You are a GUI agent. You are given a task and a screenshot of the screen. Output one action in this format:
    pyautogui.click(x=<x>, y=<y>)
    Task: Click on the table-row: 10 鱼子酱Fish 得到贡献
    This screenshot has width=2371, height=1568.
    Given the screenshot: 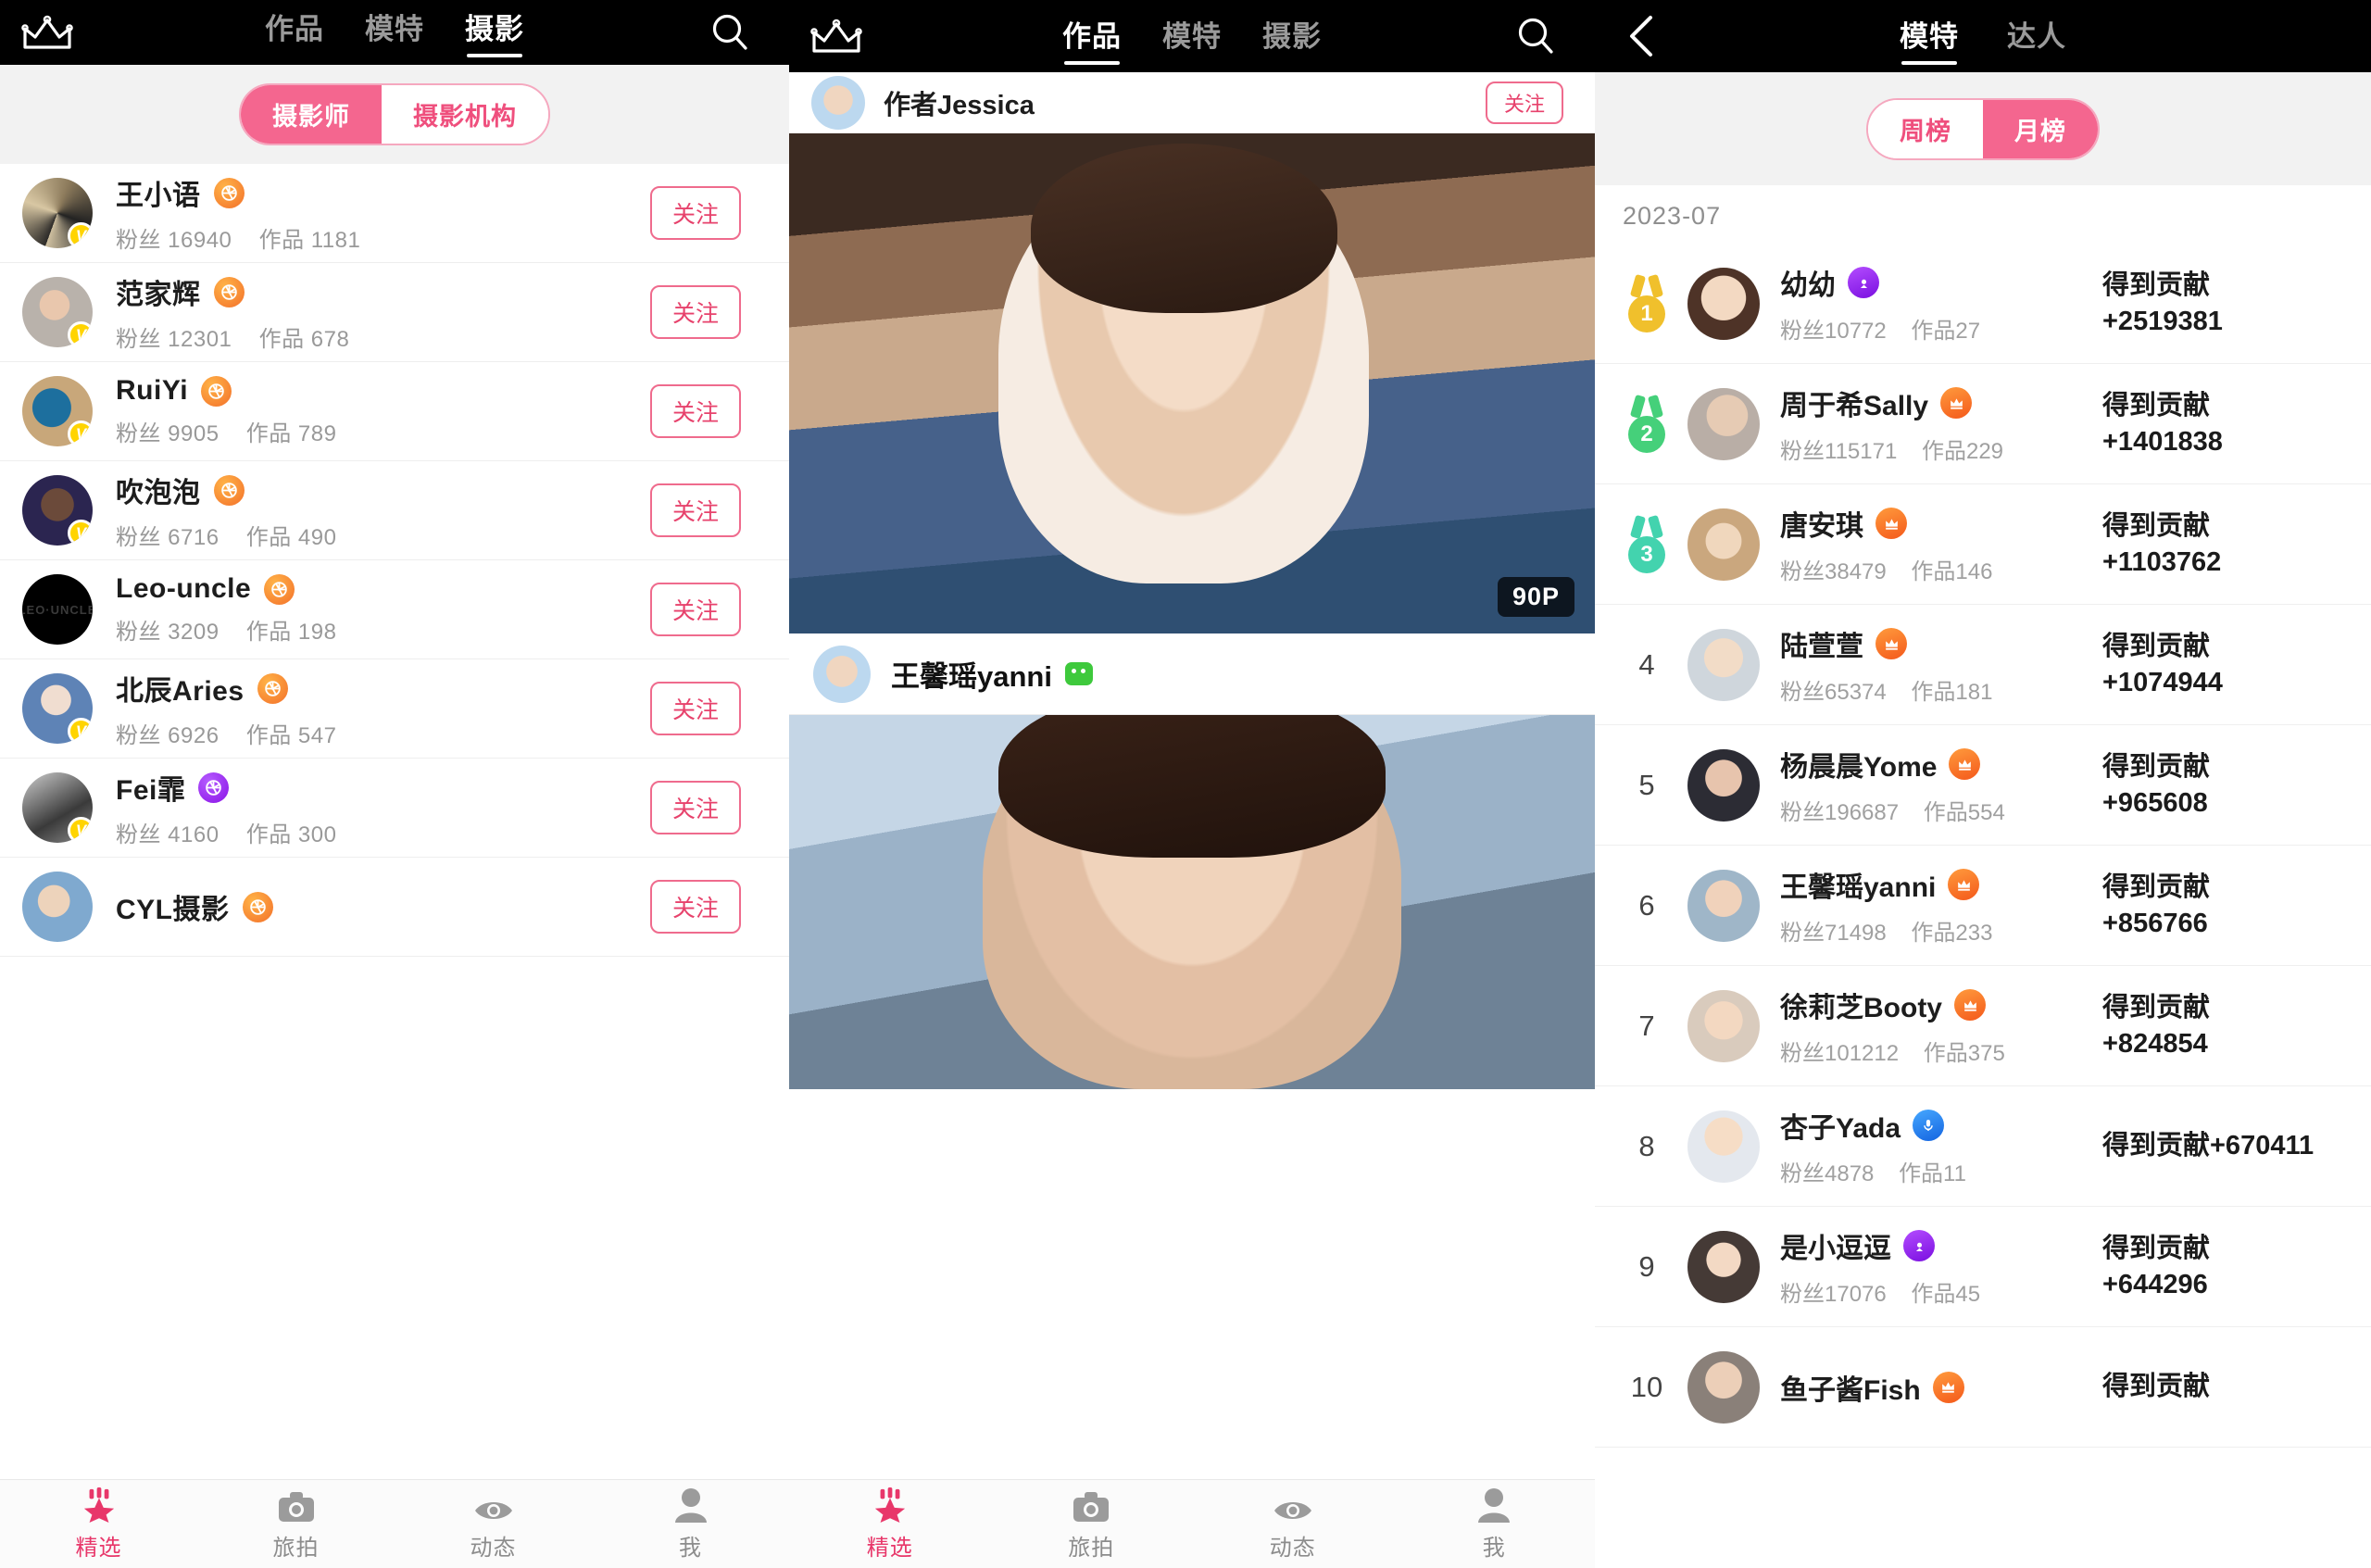 What is the action you would take?
    pyautogui.click(x=1983, y=1387)
    